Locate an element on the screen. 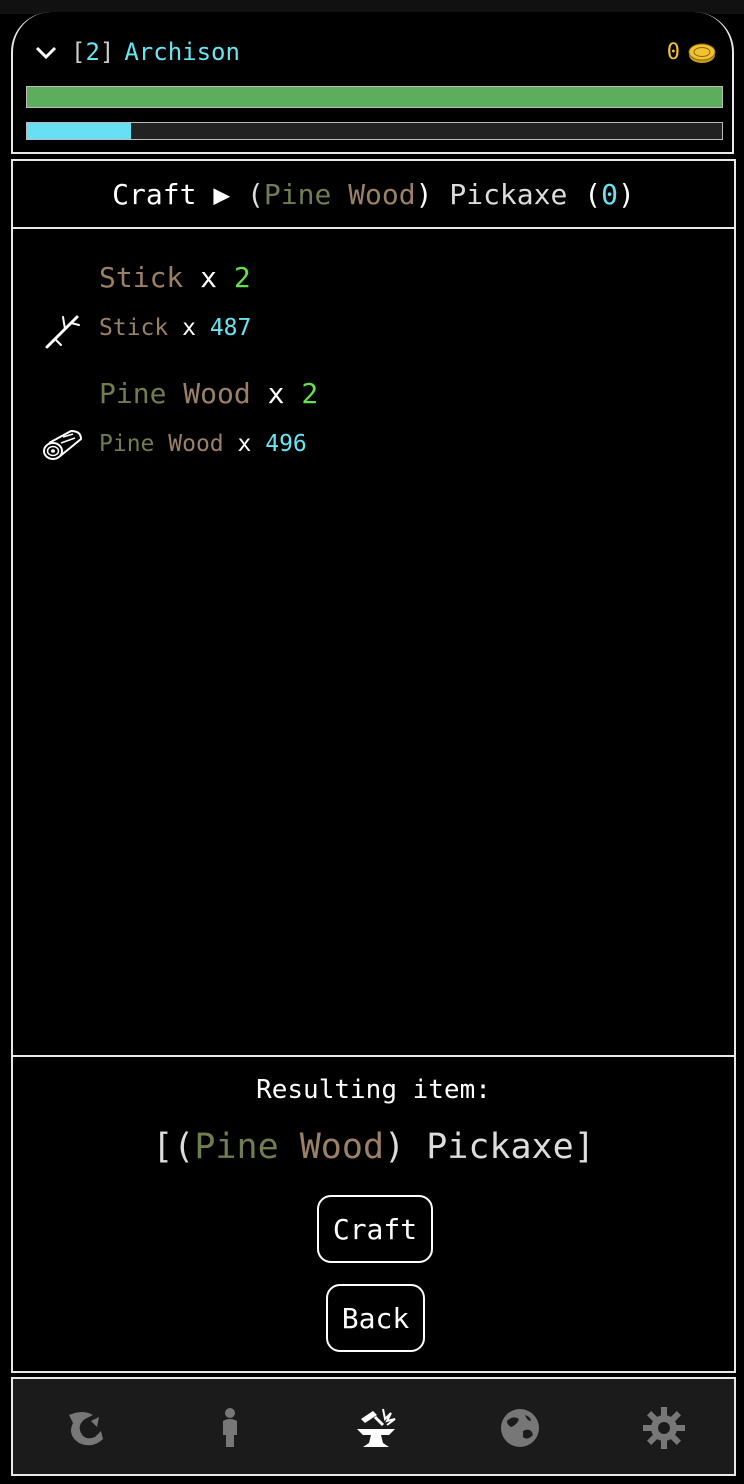 The width and height of the screenshot is (744, 1484). anvil-icon is located at coordinates (376, 1427).